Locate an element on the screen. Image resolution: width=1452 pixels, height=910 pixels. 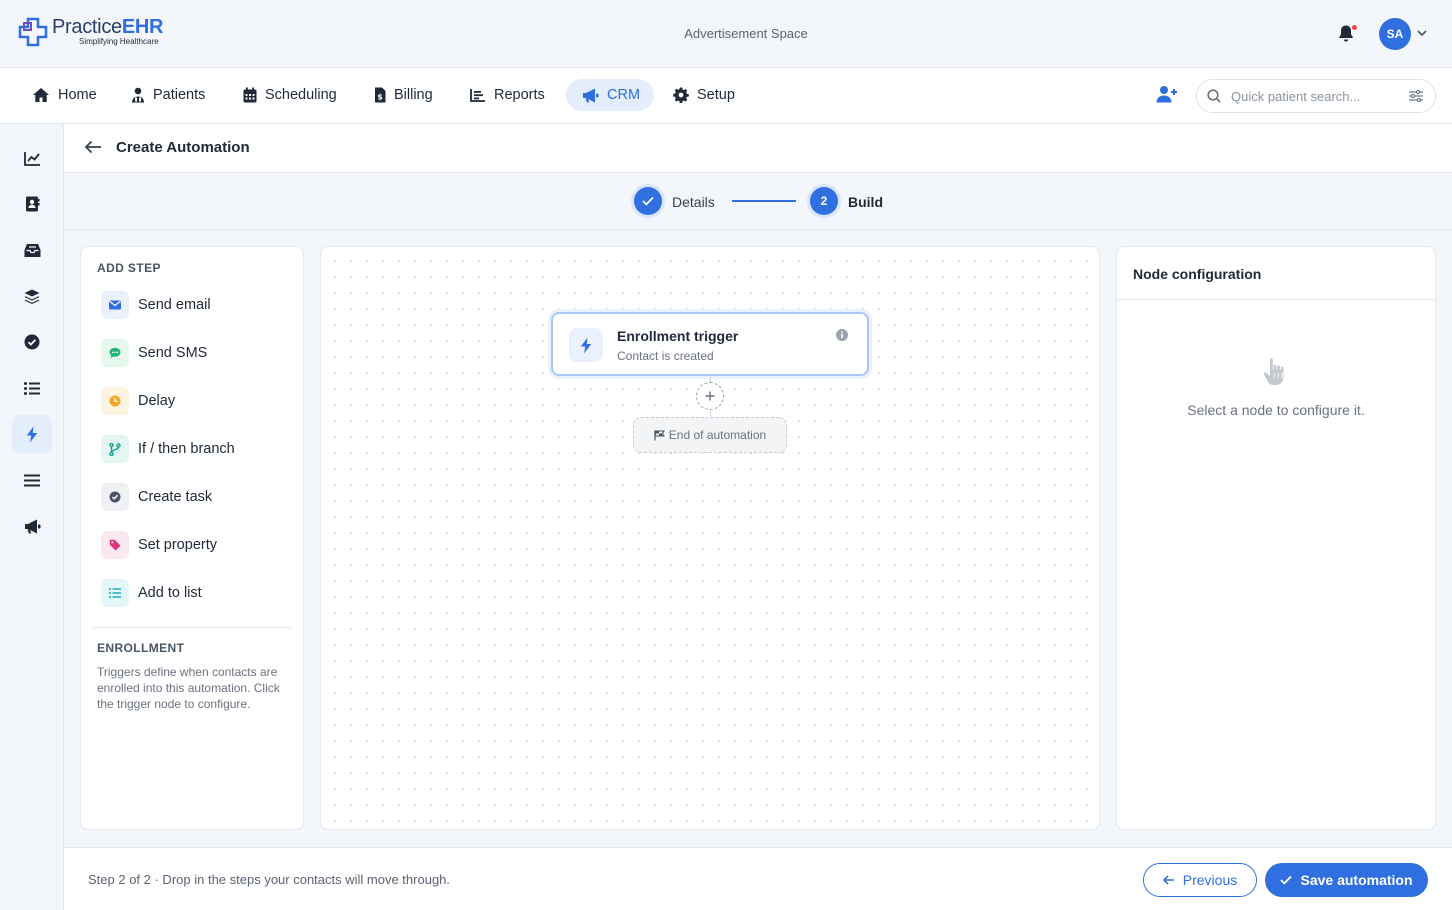
page-header: Create Automation is located at coordinates (758, 148).